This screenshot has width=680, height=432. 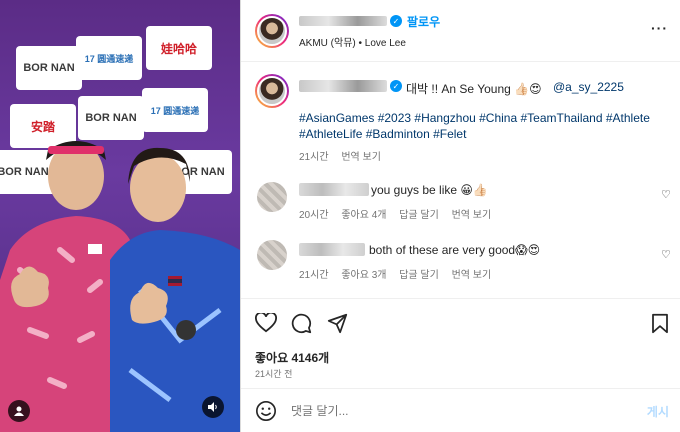 I want to click on caption-translate-button: 번역 보기, so click(x=361, y=157).